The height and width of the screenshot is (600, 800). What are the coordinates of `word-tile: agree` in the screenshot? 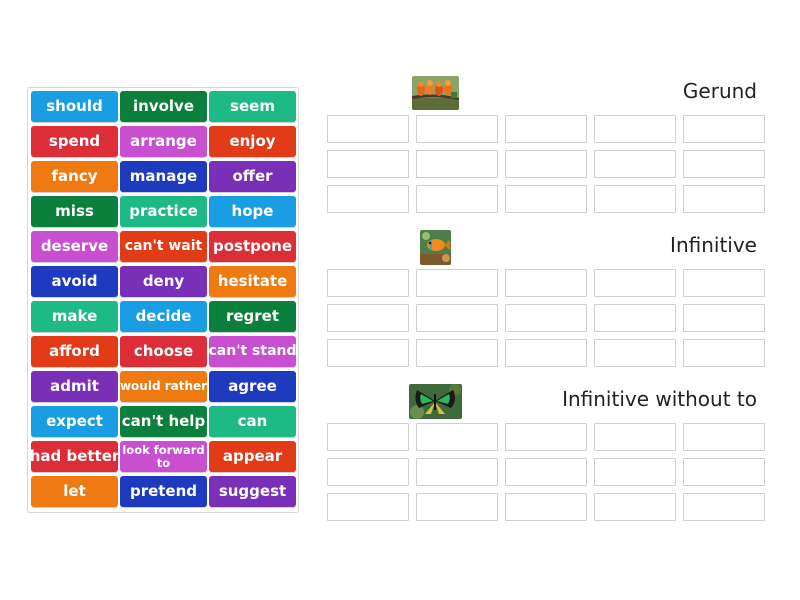 It's located at (252, 386).